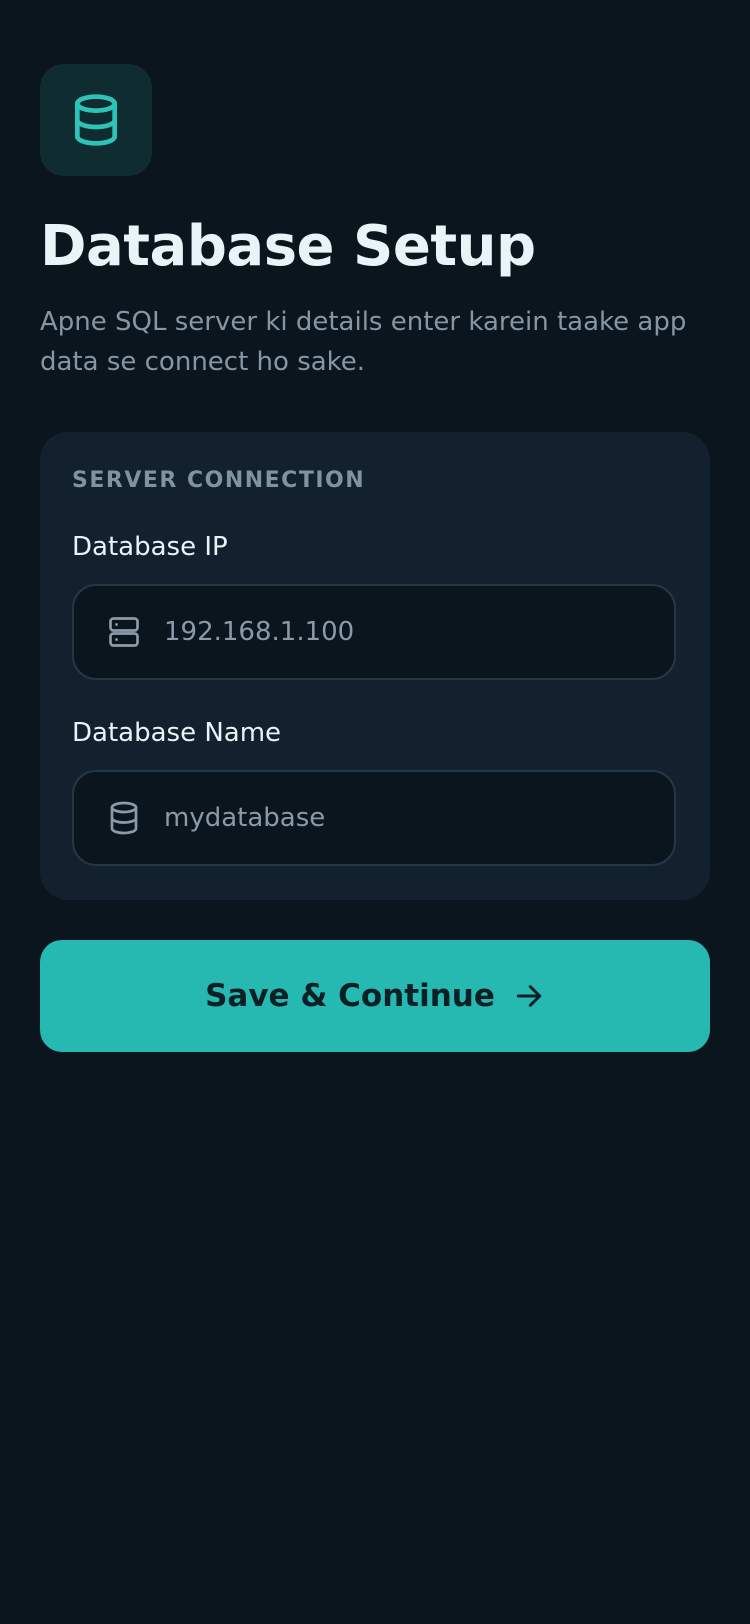 The height and width of the screenshot is (1624, 750). I want to click on database-ip-field, so click(374, 632).